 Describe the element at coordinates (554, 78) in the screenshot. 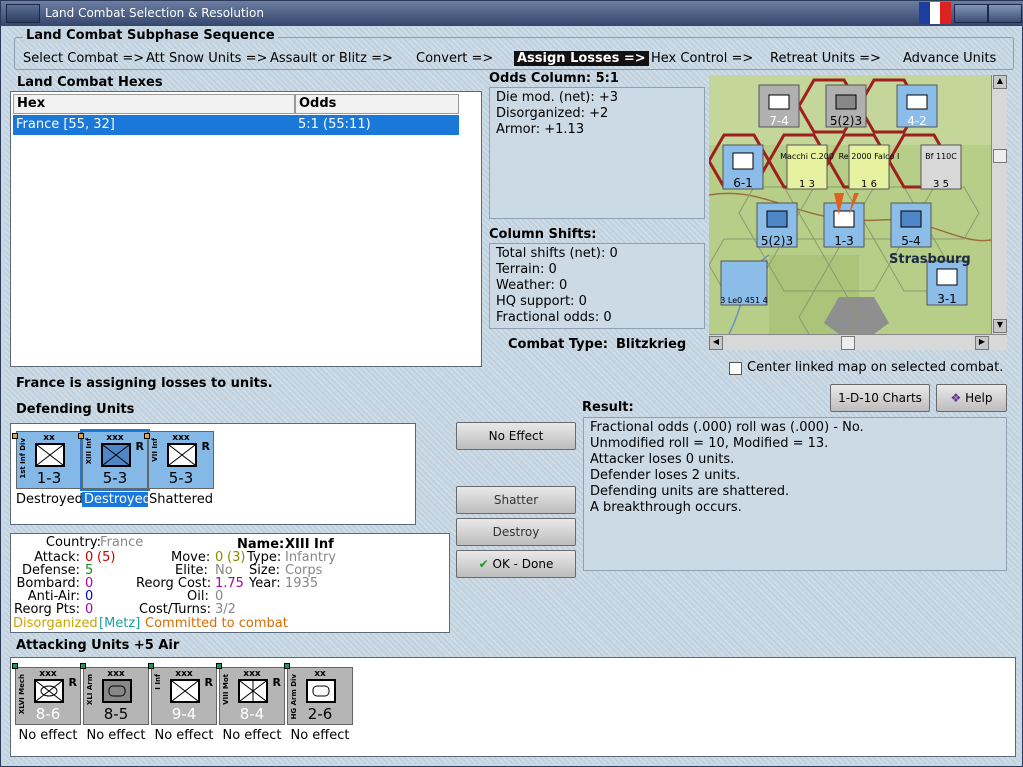

I see `odds-column-title: Odds Column: 5:1` at that location.